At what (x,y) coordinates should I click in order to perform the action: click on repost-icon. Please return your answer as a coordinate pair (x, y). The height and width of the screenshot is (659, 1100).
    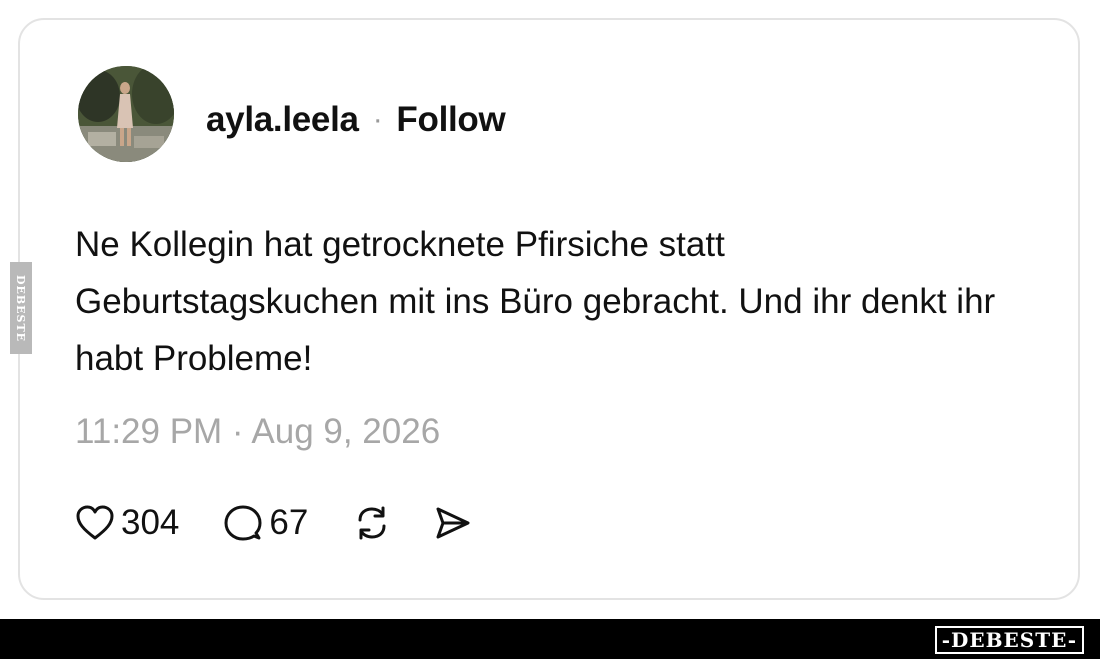
    Looking at the image, I should click on (372, 523).